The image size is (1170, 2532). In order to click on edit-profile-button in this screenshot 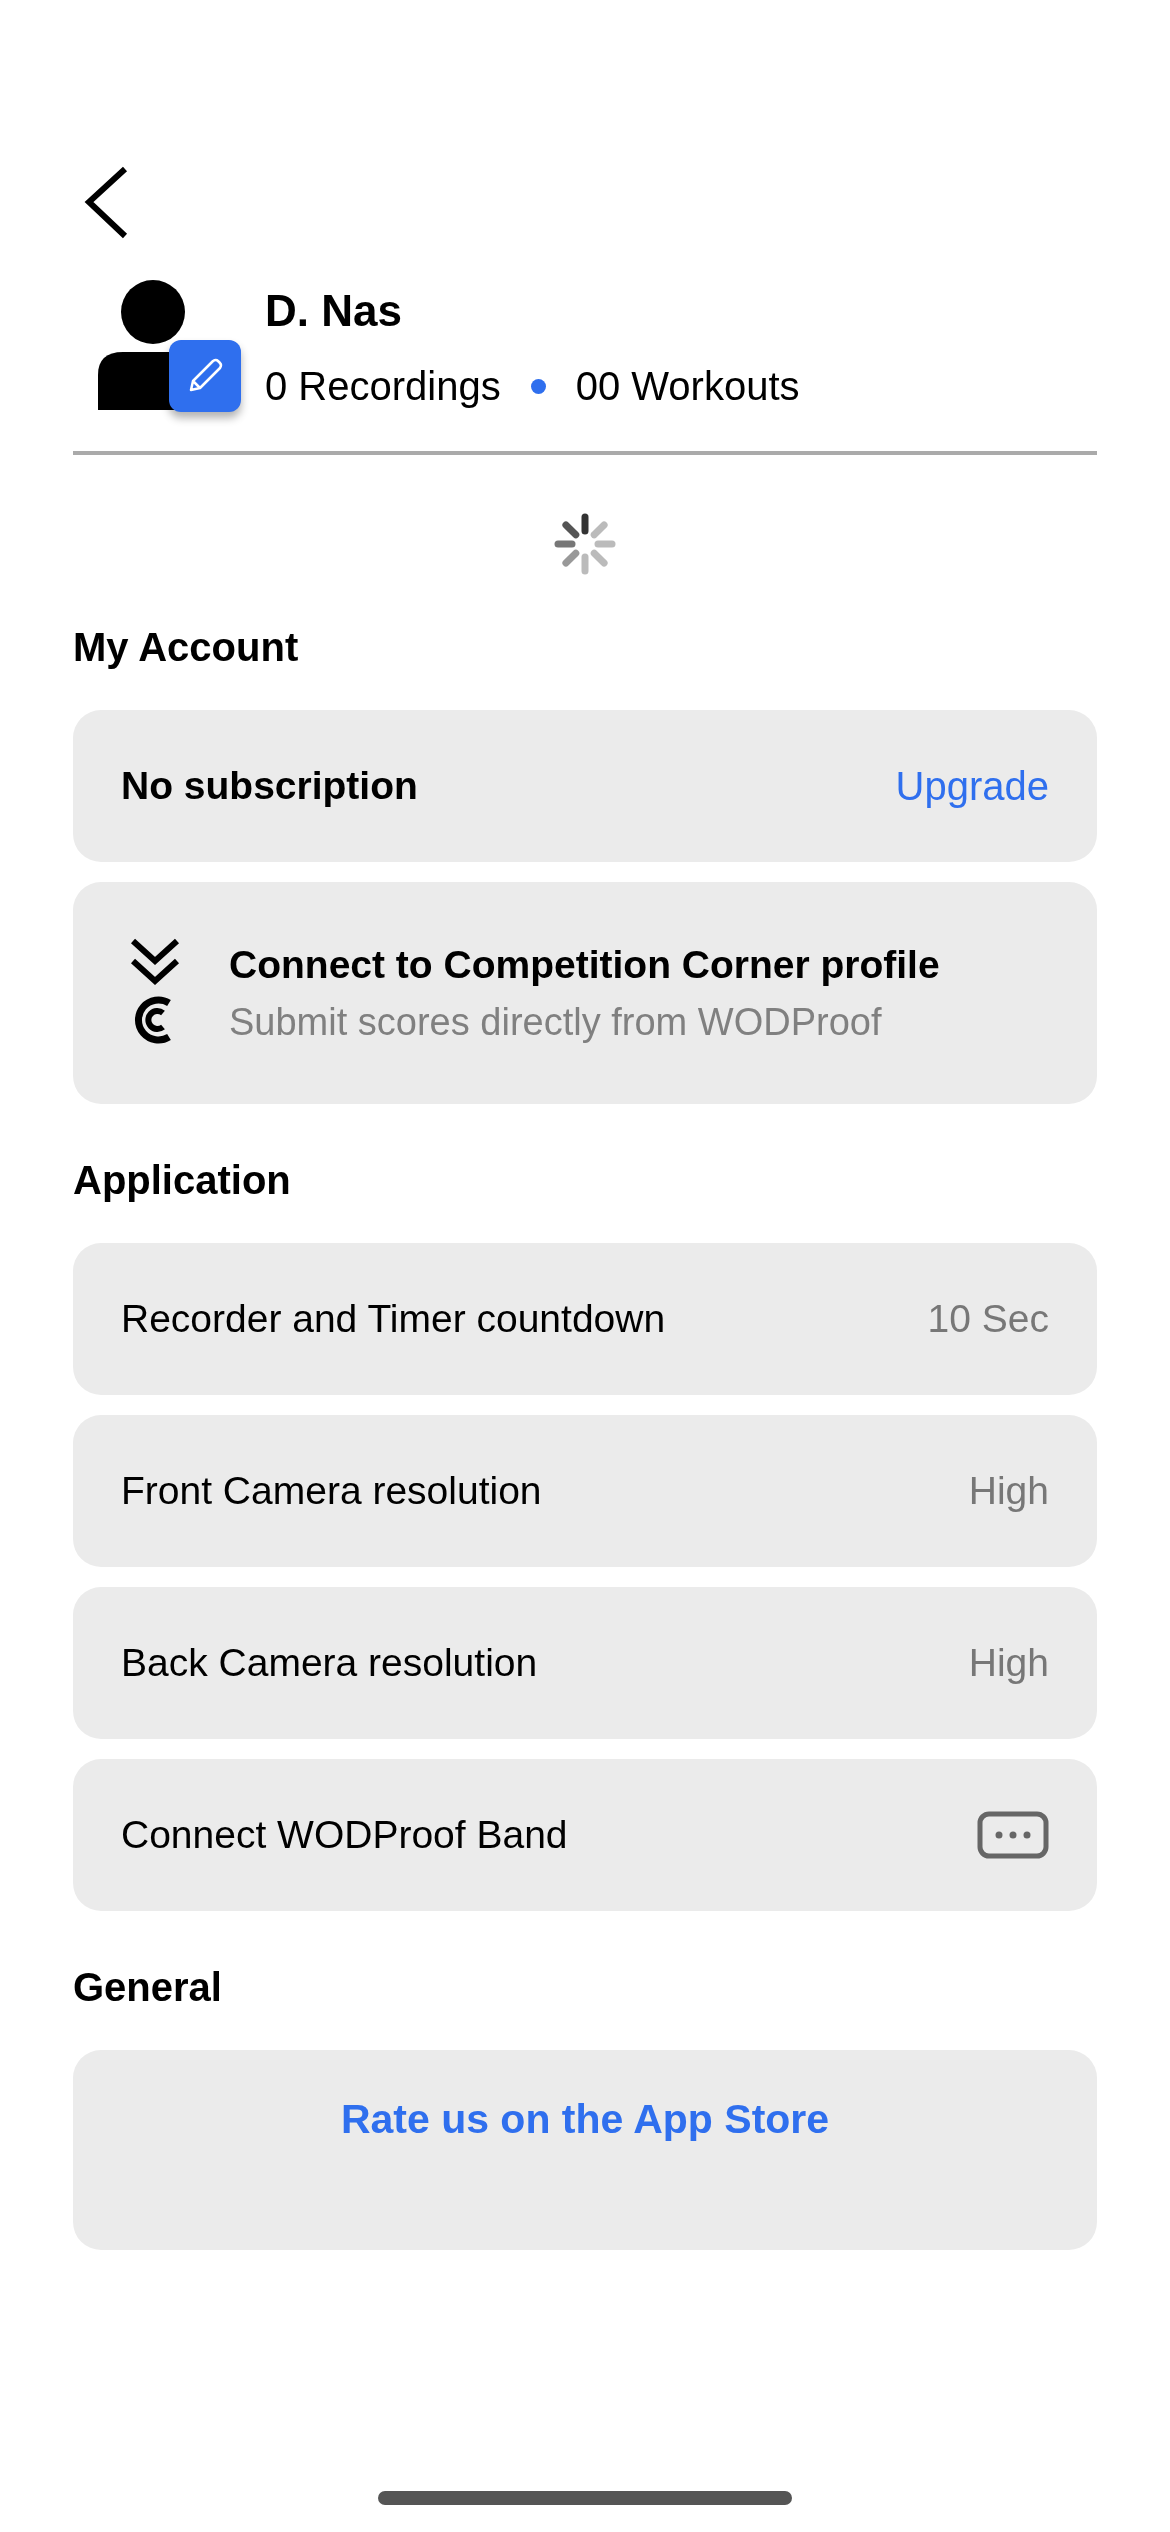, I will do `click(205, 376)`.